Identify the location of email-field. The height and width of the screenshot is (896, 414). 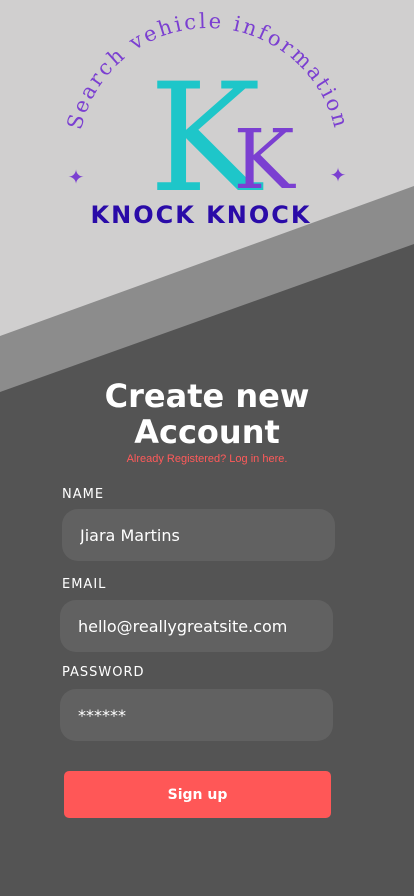
(196, 626).